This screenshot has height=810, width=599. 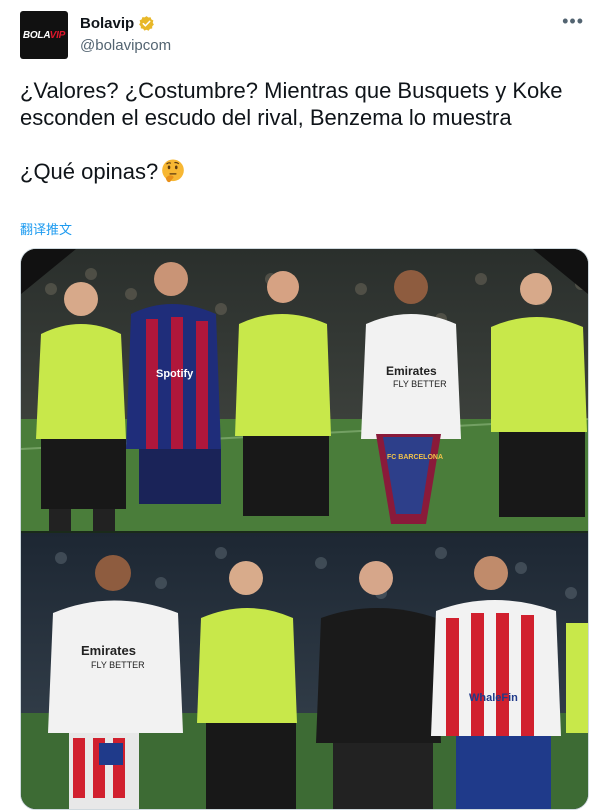 I want to click on thinking-face-emoji, so click(x=173, y=171).